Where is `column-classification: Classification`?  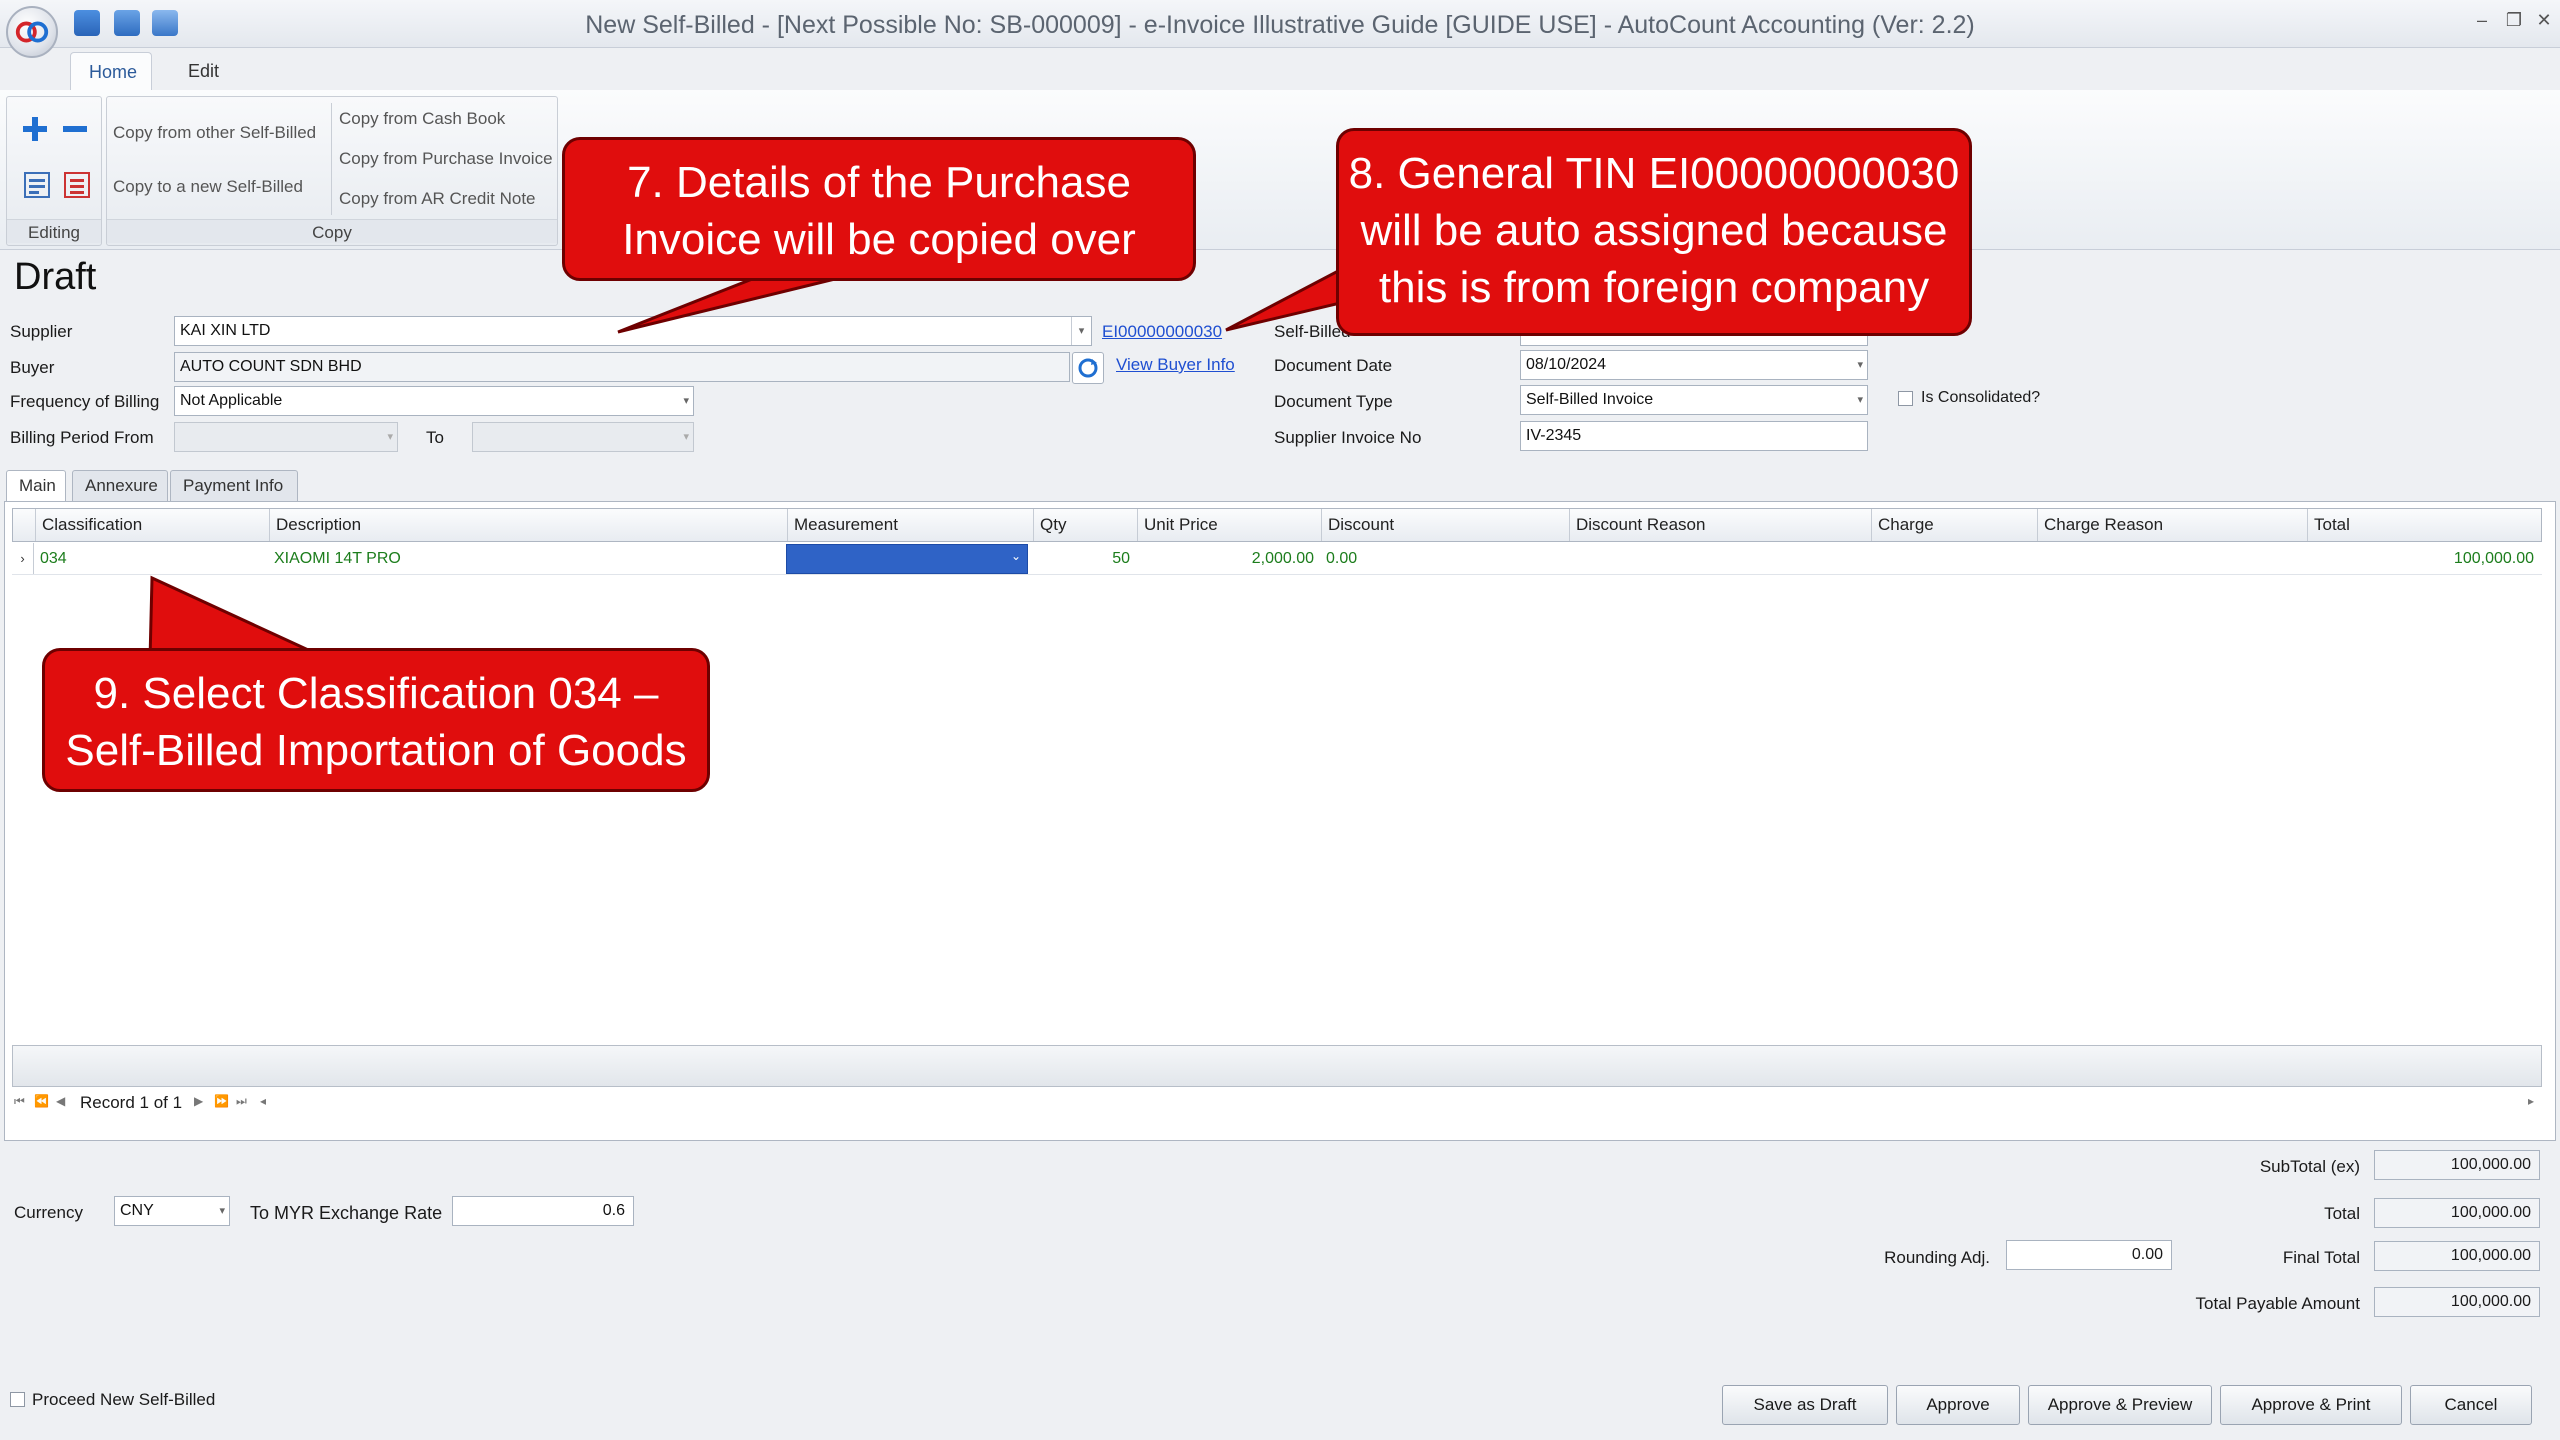
column-classification: Classification is located at coordinates (158, 525).